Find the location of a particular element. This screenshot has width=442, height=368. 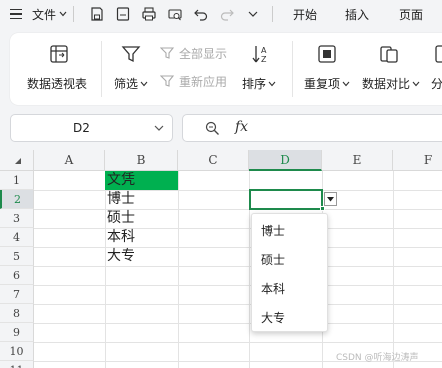

tab-home: 开始 is located at coordinates (305, 14).